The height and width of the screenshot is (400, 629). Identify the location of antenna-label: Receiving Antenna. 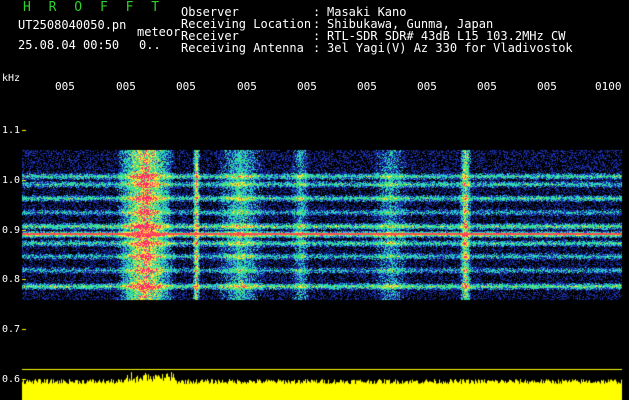
(242, 48).